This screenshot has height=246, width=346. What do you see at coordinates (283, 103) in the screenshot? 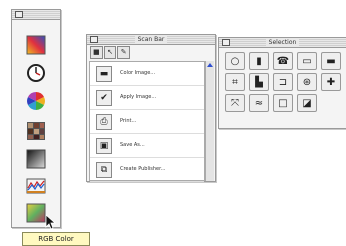
I see `square-icon: □` at bounding box center [283, 103].